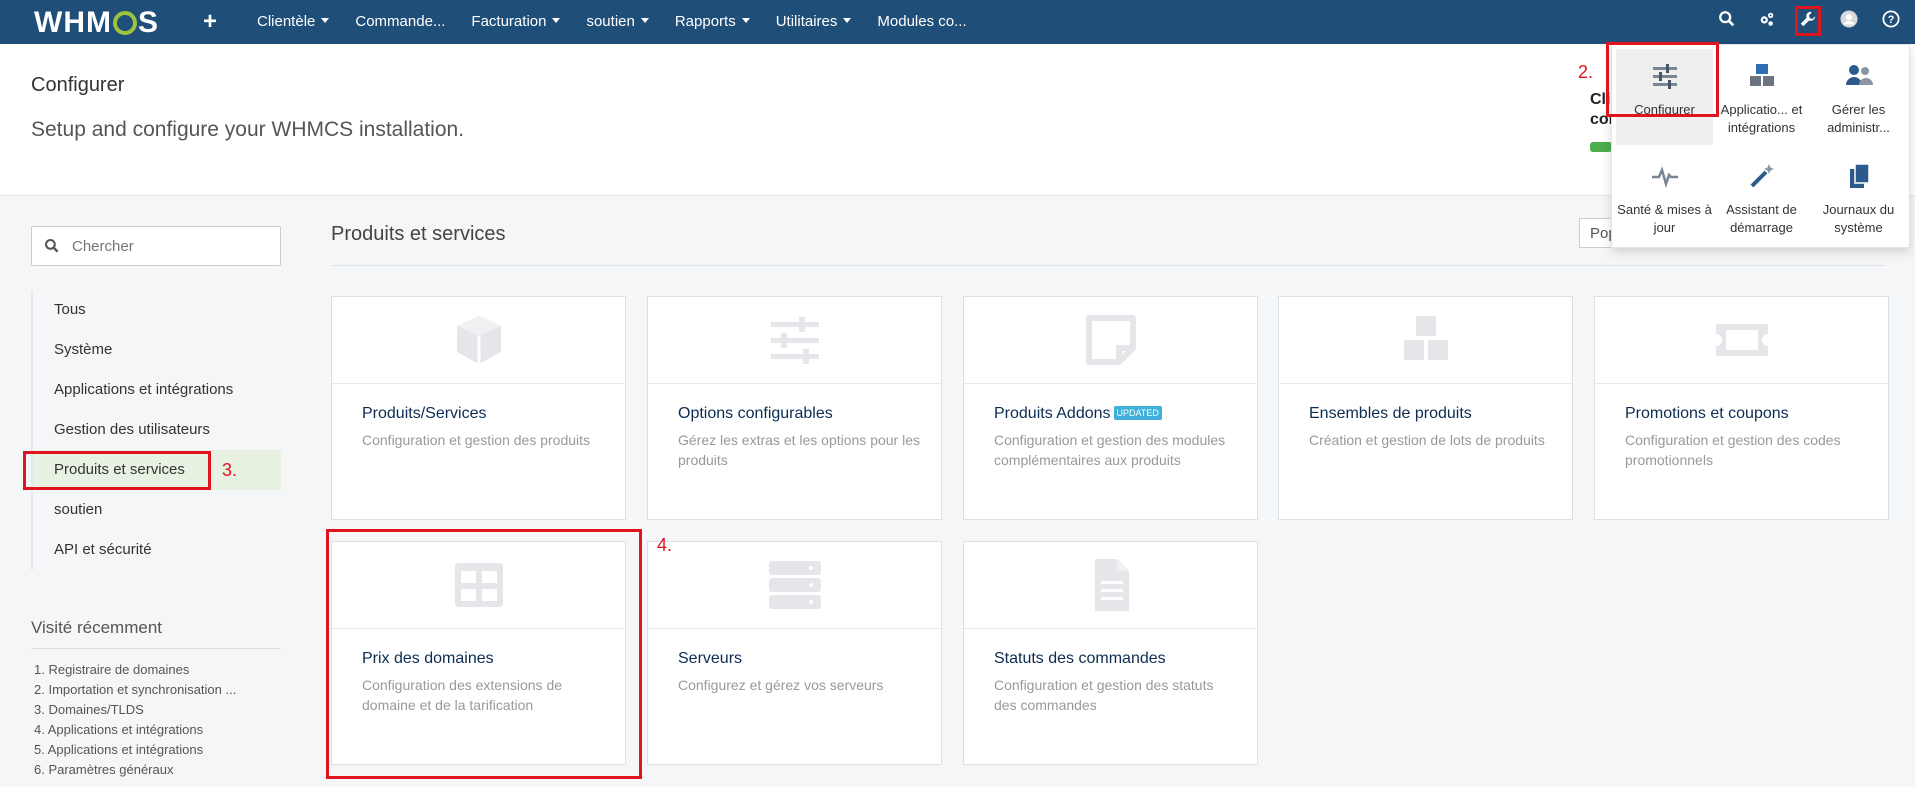 The height and width of the screenshot is (787, 1915). I want to click on menu-item-sante: Santé & mises à jour, so click(1664, 197).